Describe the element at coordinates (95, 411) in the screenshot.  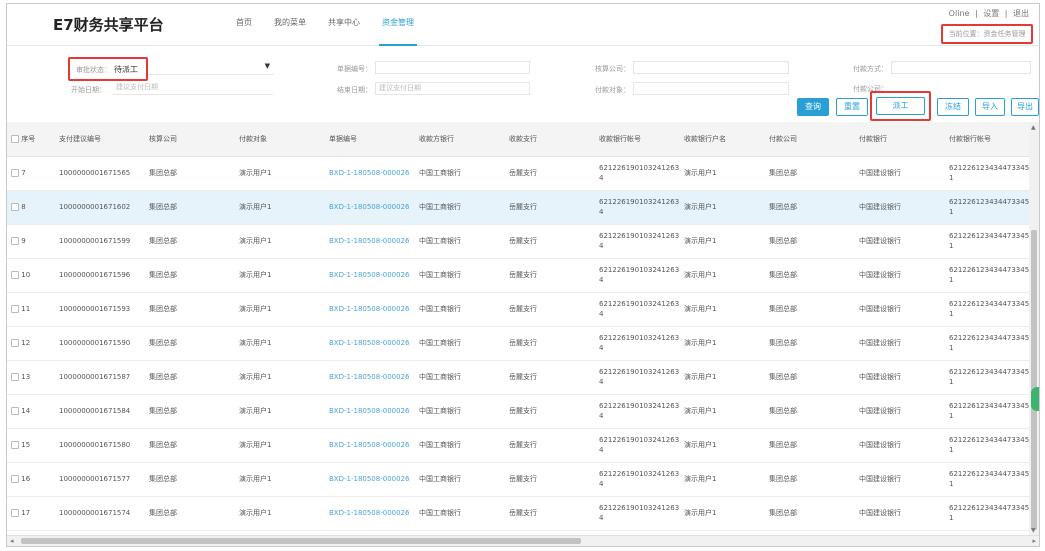
I see `cell-suggest-no: 1000000001671584` at that location.